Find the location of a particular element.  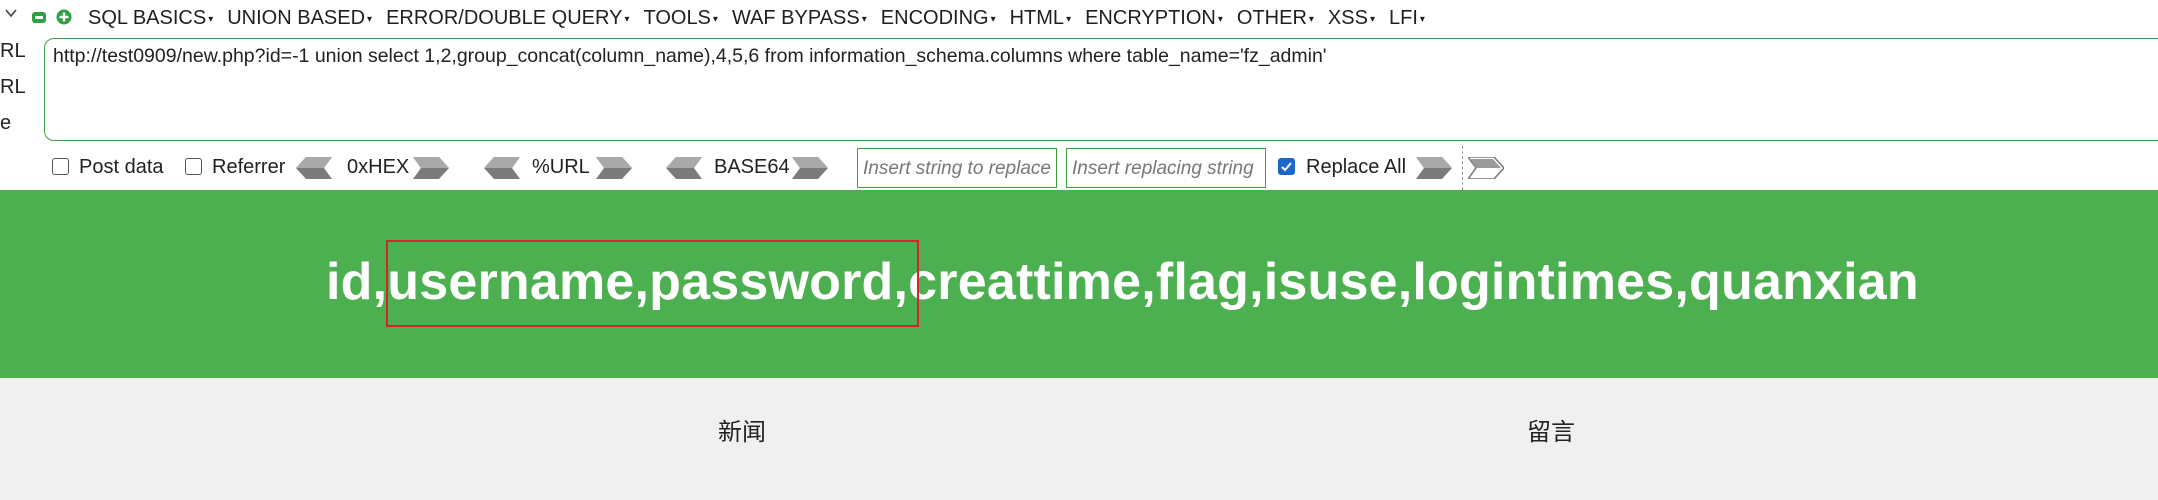

menu-lfi: LFI ▾ is located at coordinates (1407, 18).